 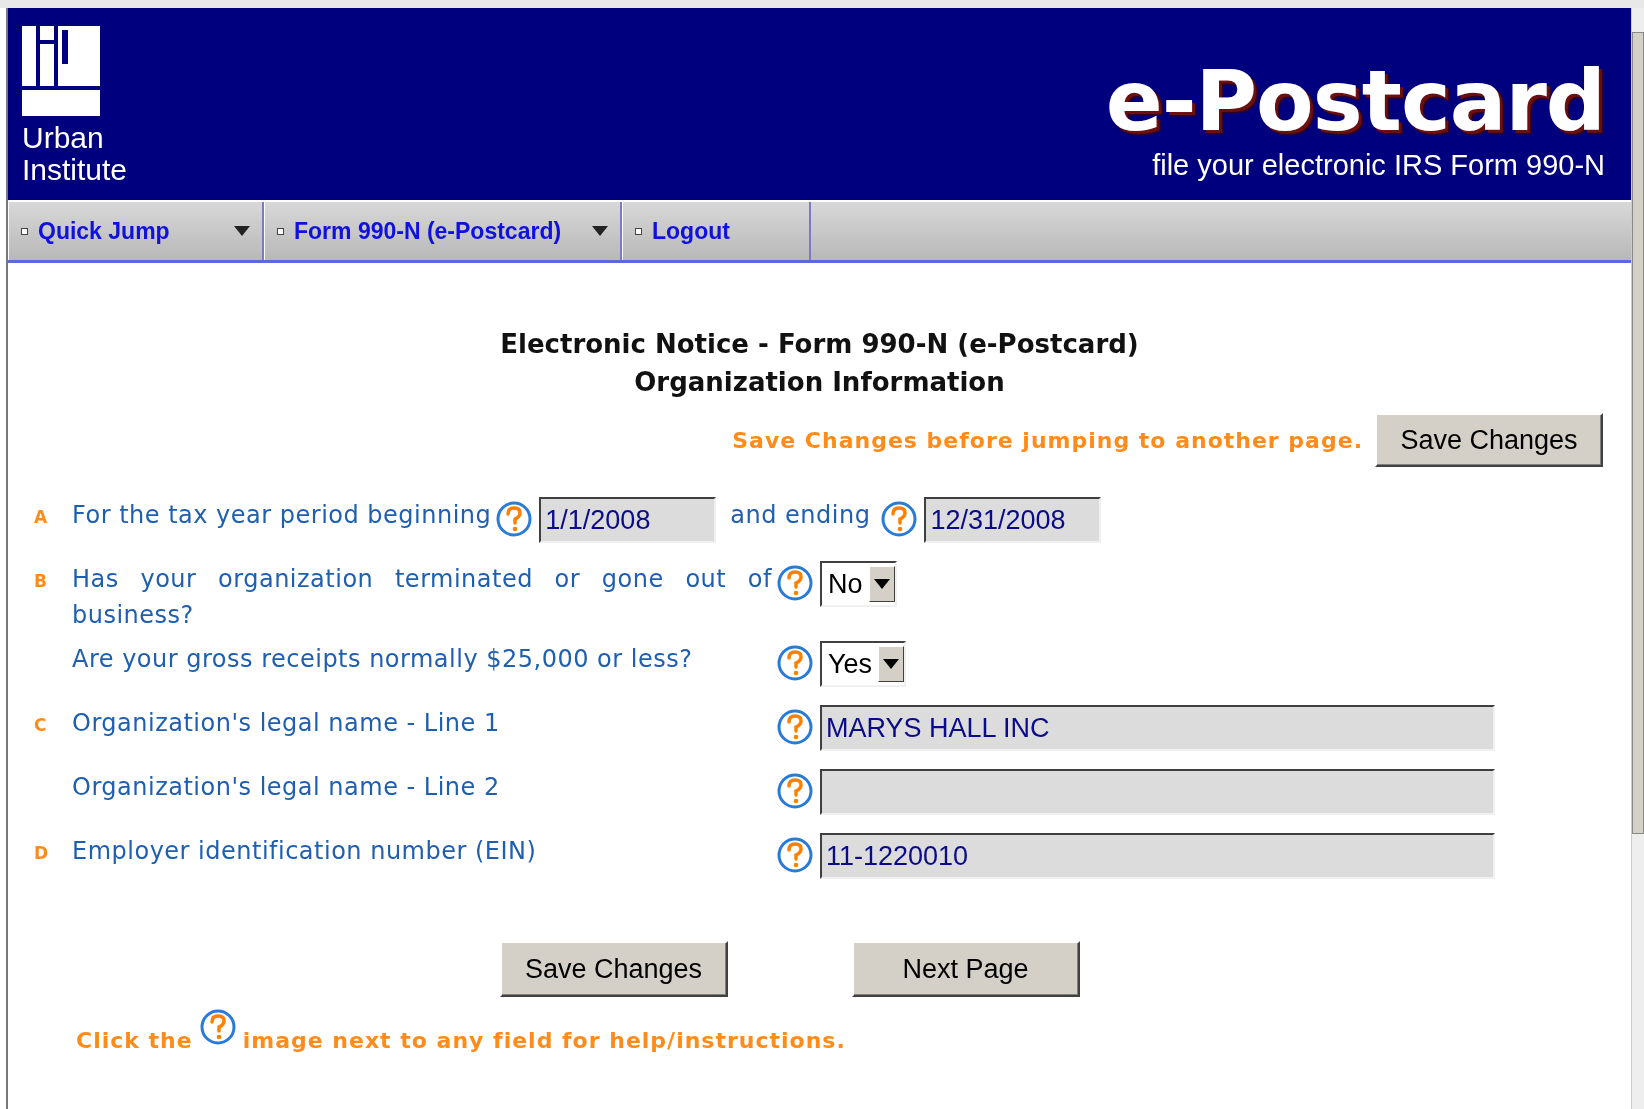 I want to click on logo-text: Urban Institute, so click(x=75, y=154).